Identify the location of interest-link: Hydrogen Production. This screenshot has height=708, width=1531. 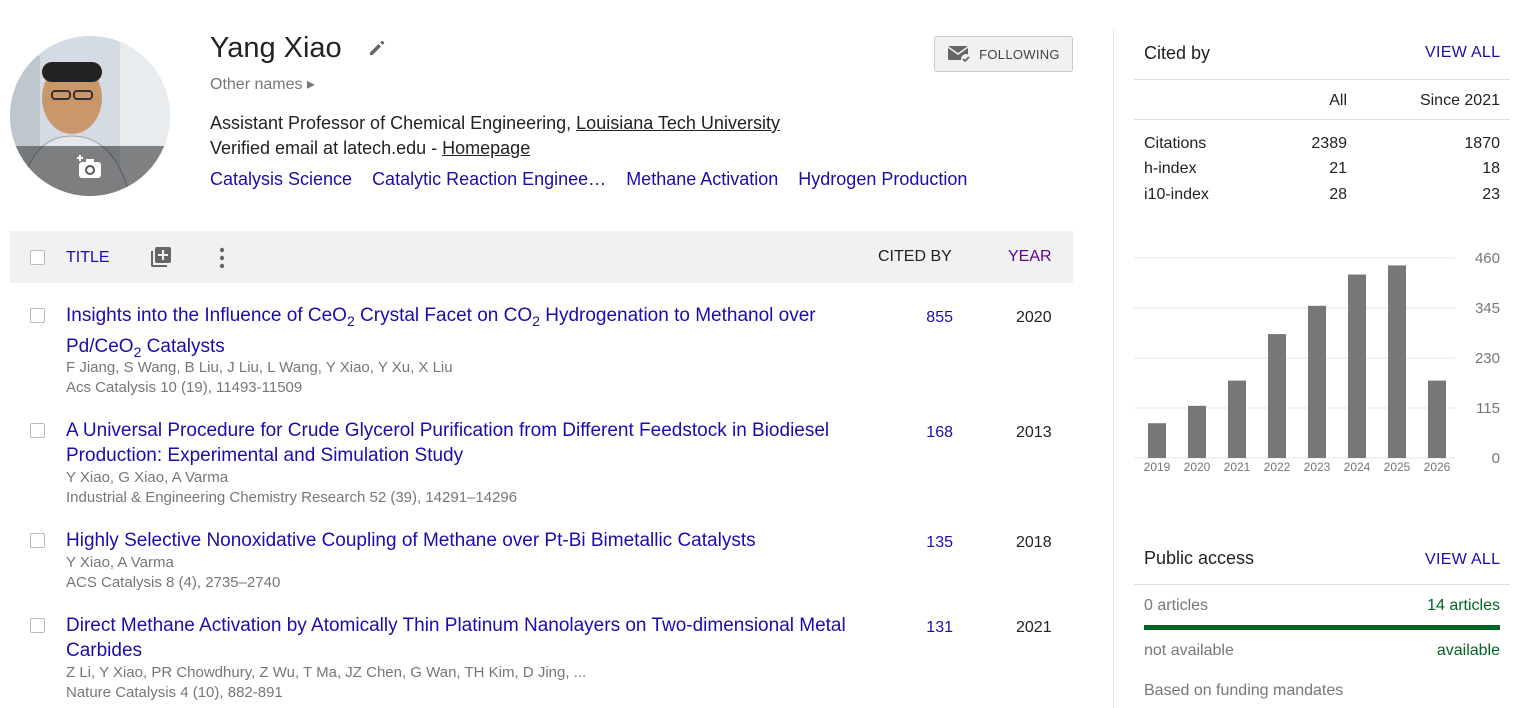
(882, 179).